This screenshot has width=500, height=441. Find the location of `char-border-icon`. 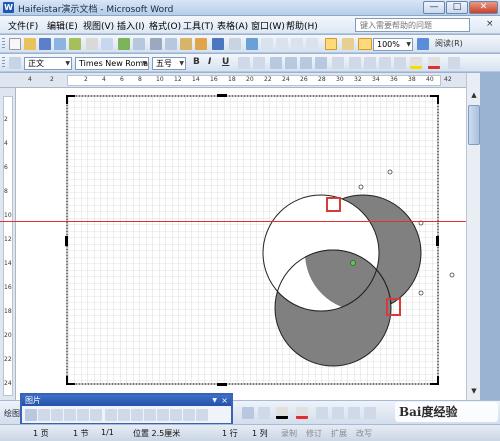

char-border-icon is located at coordinates (244, 63).